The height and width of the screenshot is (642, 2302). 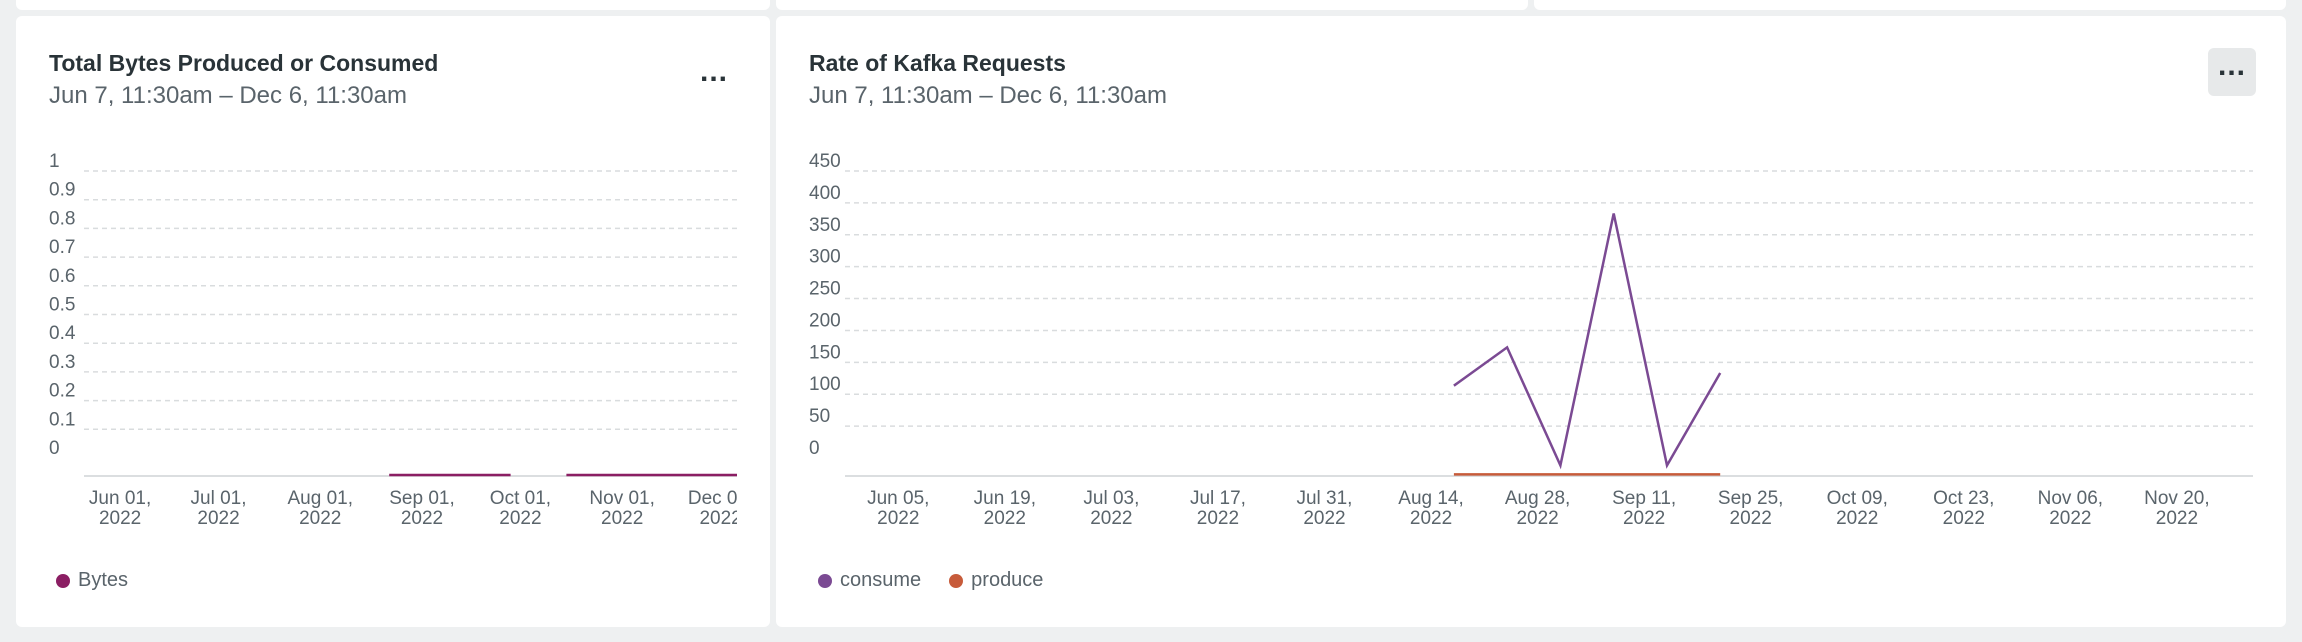 What do you see at coordinates (103, 580) in the screenshot?
I see `legend-label: Bytes` at bounding box center [103, 580].